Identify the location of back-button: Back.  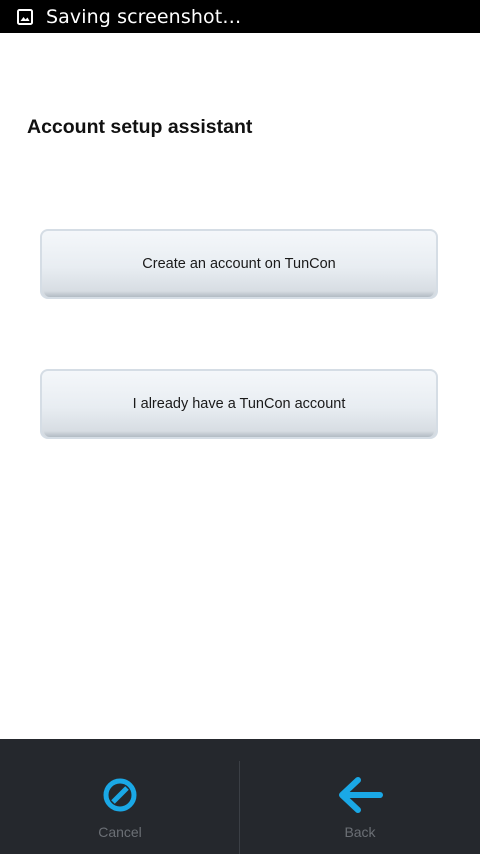
(360, 796).